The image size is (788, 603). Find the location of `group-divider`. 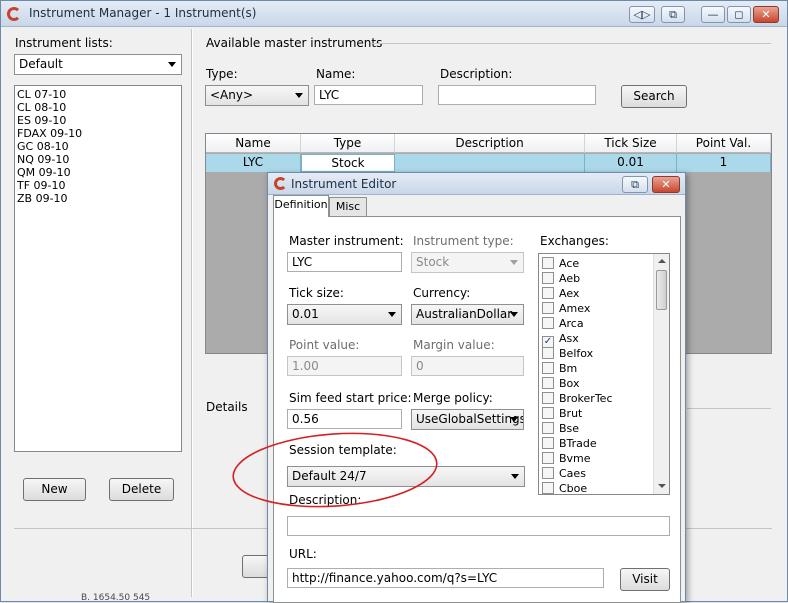

group-divider is located at coordinates (571, 43).